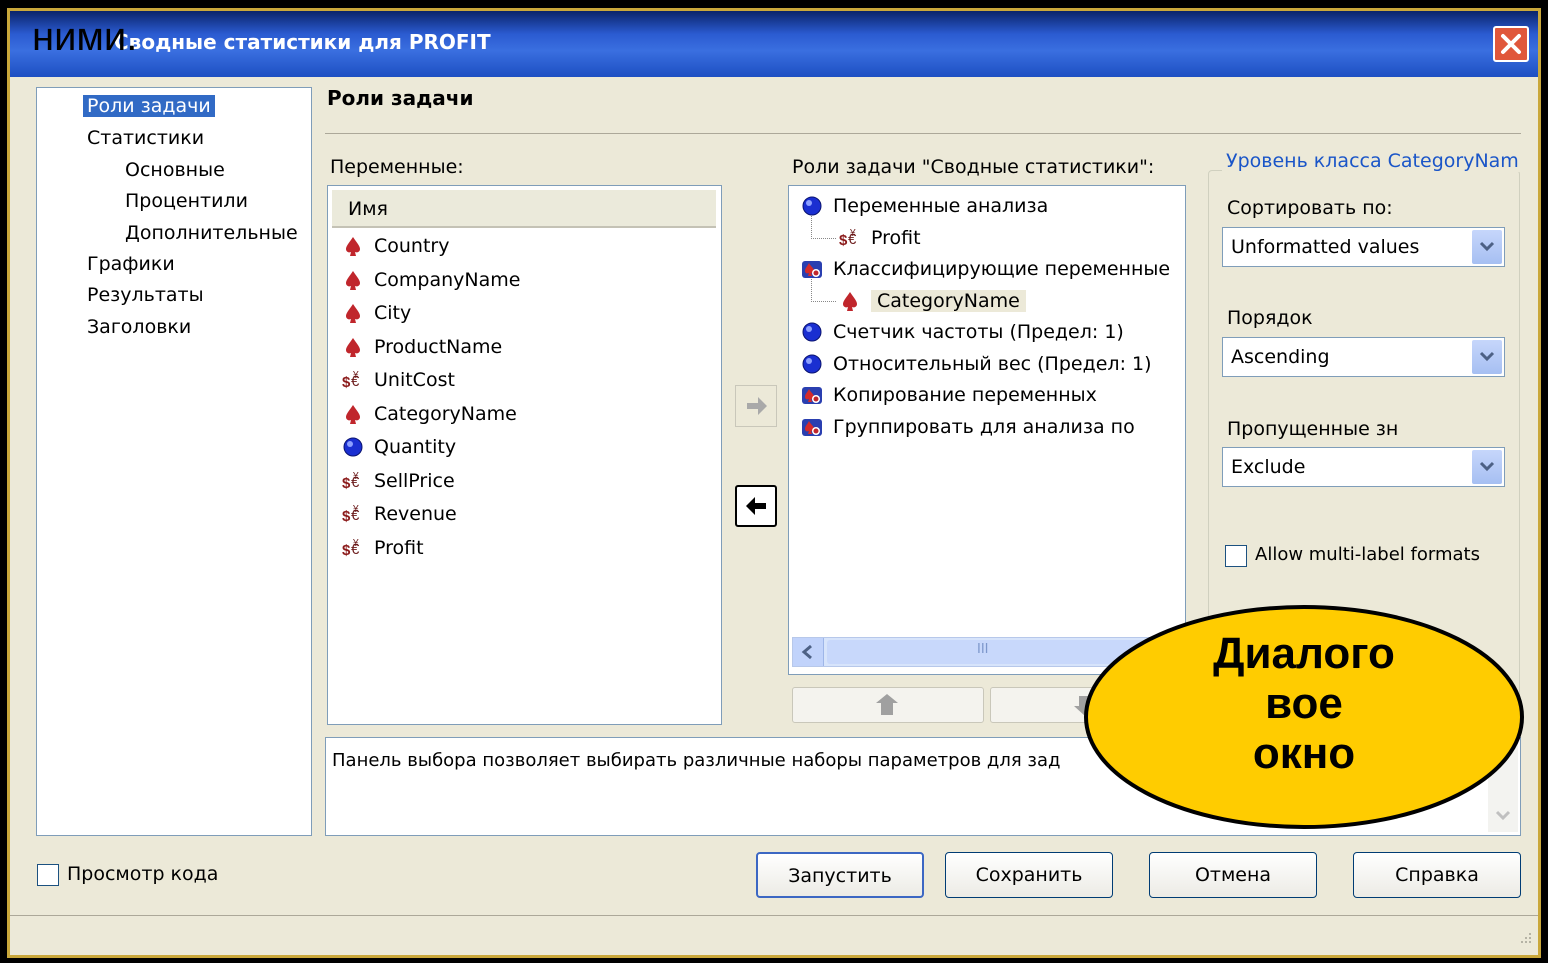 Image resolution: width=1548 pixels, height=963 pixels. What do you see at coordinates (1525, 939) in the screenshot?
I see `resize-grip-icon` at bounding box center [1525, 939].